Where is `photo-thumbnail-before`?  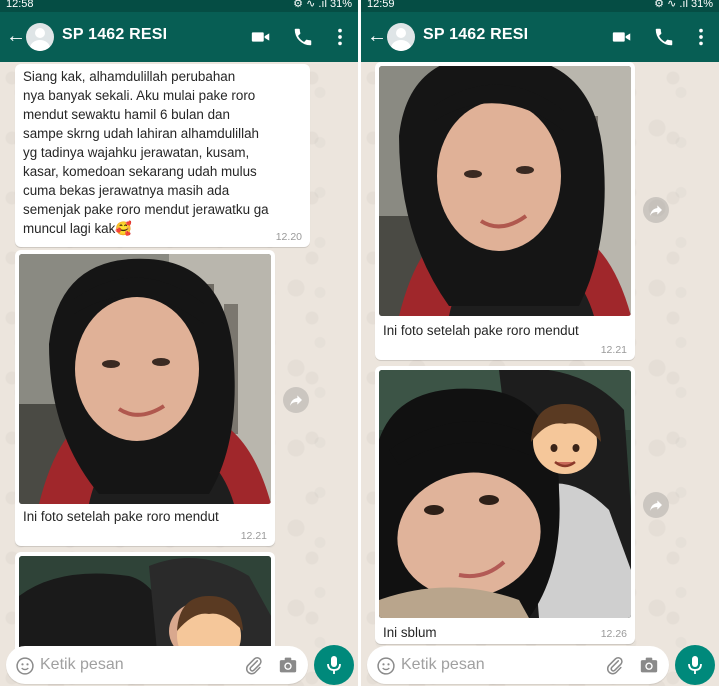 photo-thumbnail-before is located at coordinates (505, 494).